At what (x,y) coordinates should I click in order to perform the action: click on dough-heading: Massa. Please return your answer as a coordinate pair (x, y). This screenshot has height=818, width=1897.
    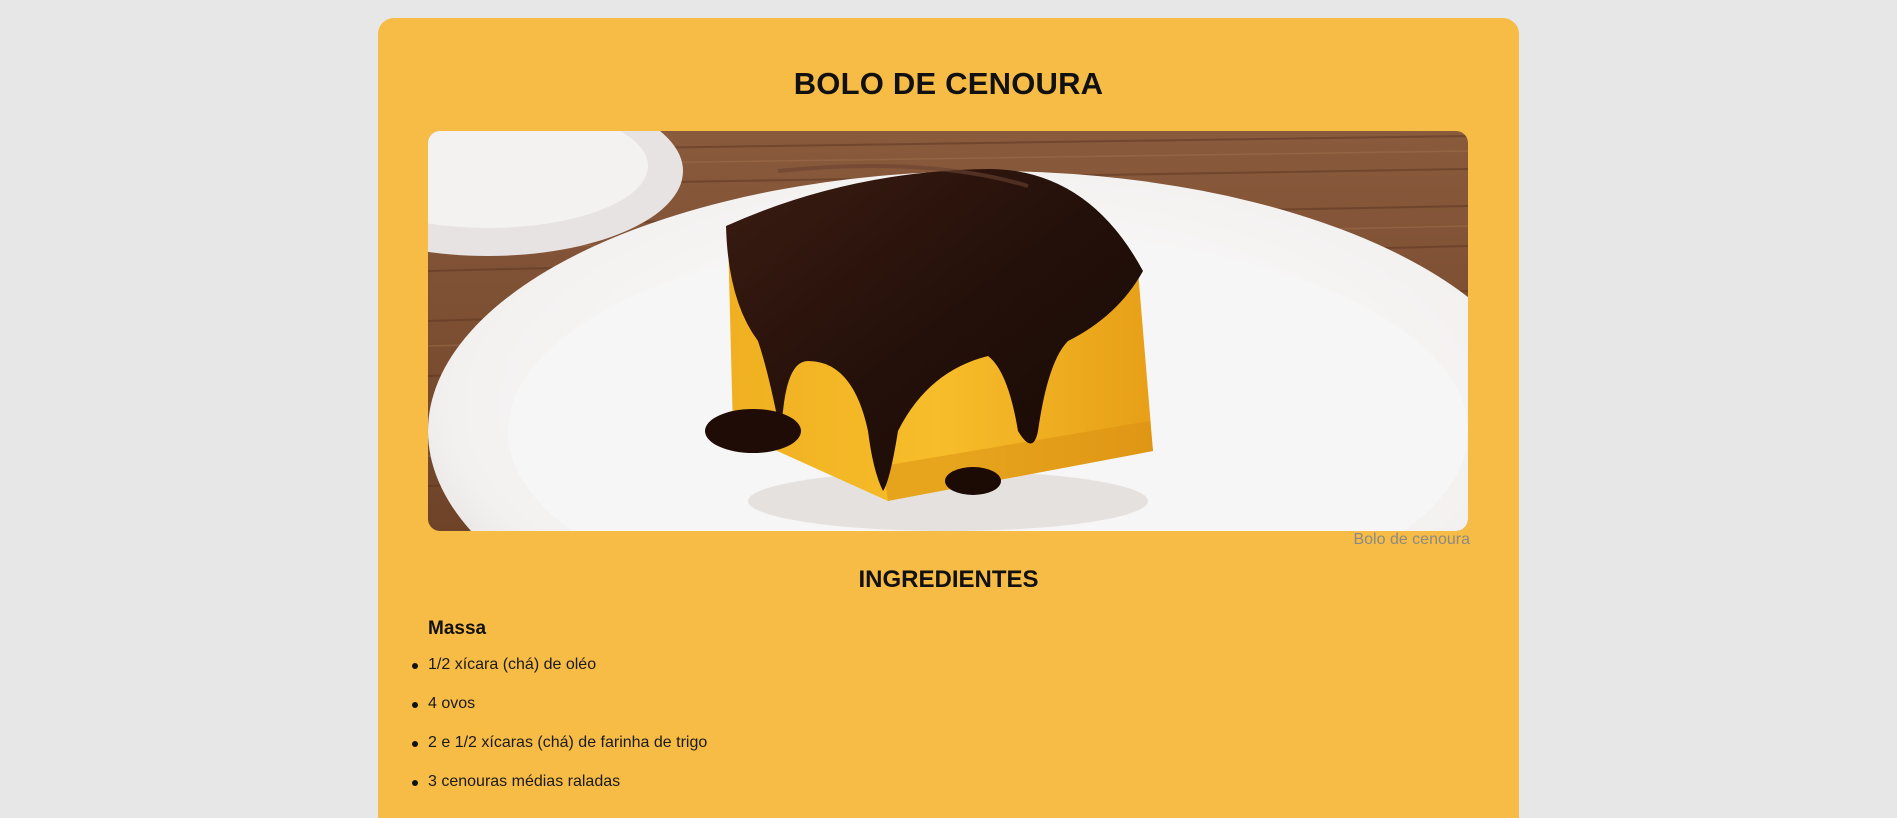
    Looking at the image, I should click on (457, 628).